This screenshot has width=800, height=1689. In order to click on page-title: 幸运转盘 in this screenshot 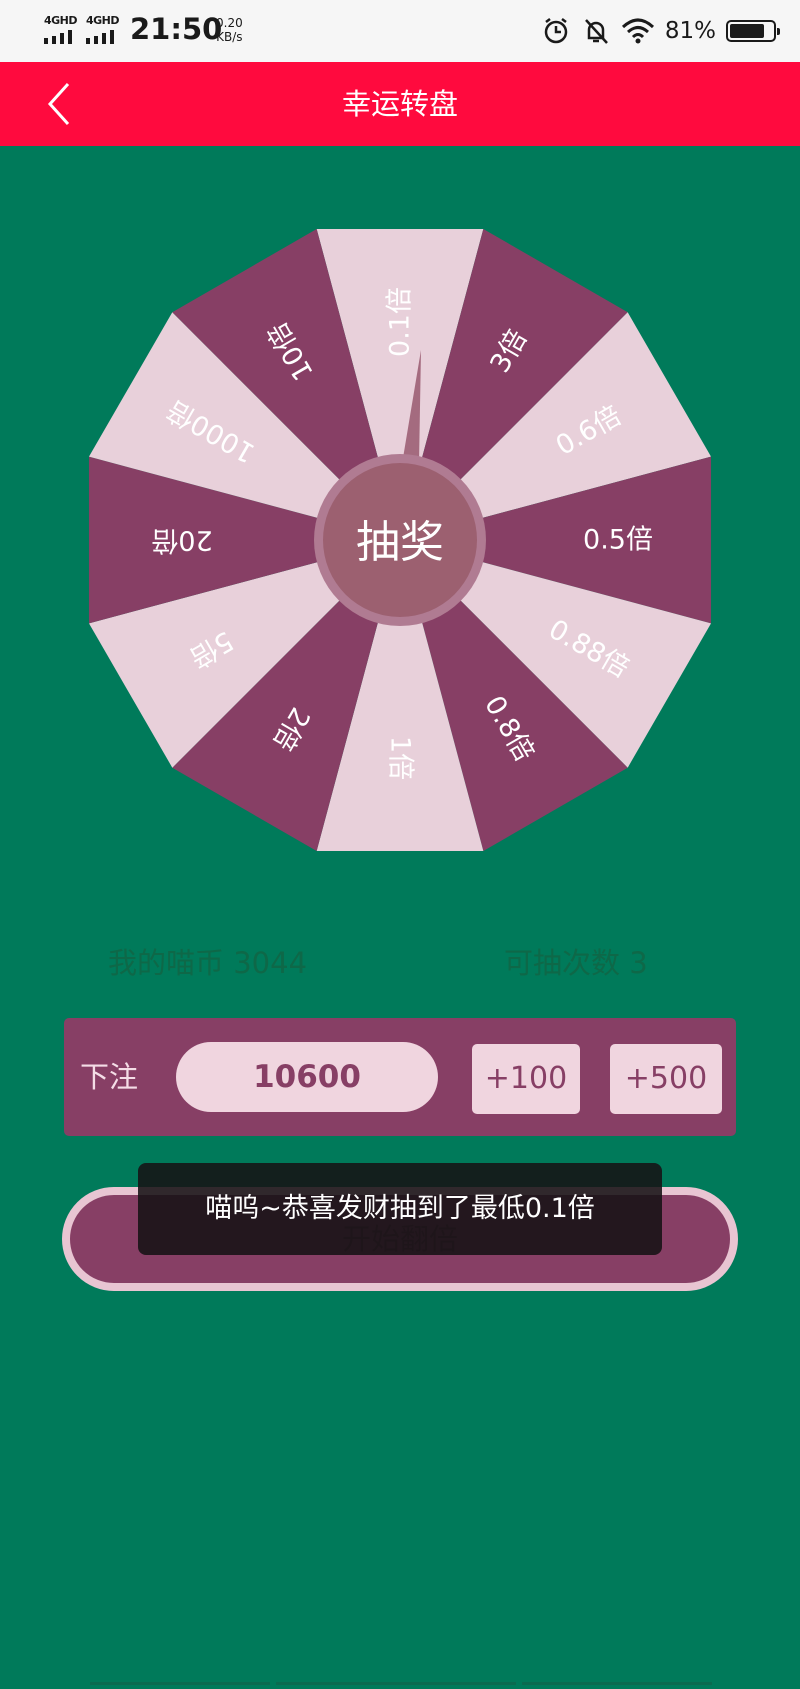, I will do `click(399, 104)`.